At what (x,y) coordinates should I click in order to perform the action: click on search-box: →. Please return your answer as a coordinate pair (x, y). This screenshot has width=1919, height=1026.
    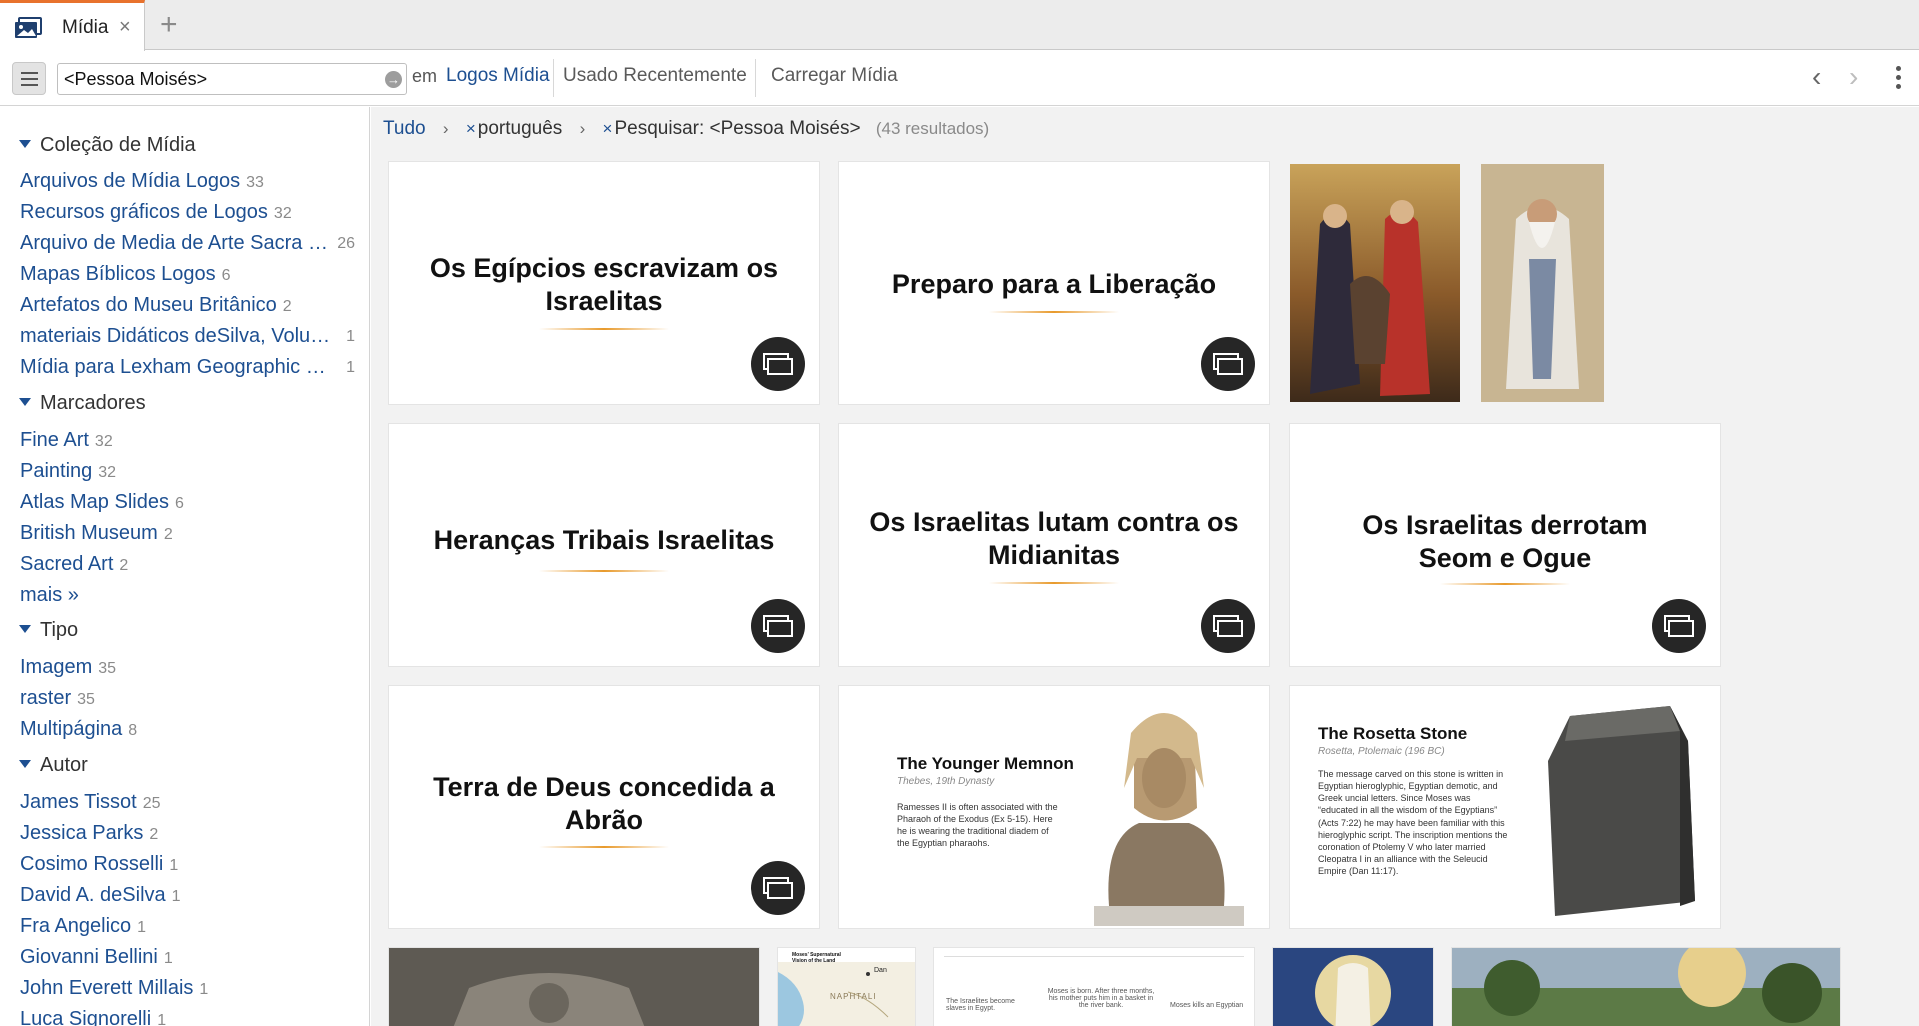
    Looking at the image, I should click on (232, 79).